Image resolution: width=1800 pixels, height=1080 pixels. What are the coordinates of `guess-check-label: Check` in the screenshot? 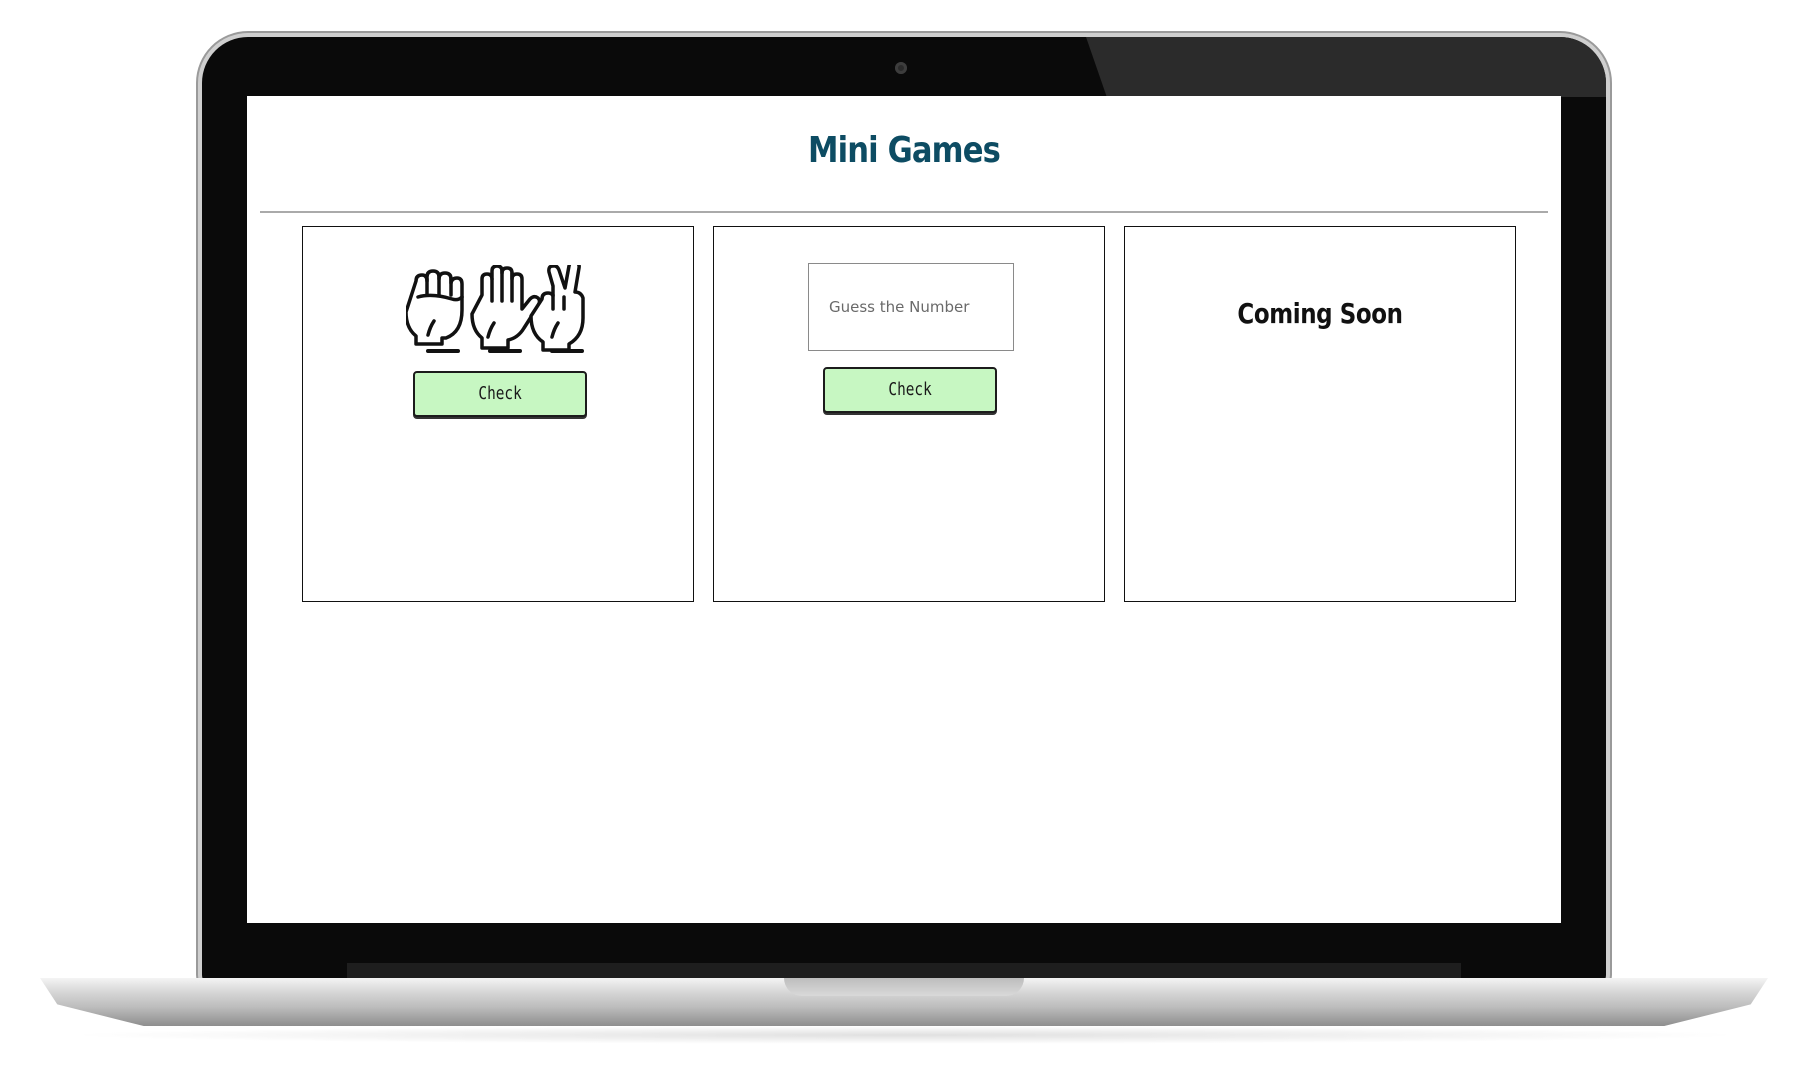 It's located at (910, 389).